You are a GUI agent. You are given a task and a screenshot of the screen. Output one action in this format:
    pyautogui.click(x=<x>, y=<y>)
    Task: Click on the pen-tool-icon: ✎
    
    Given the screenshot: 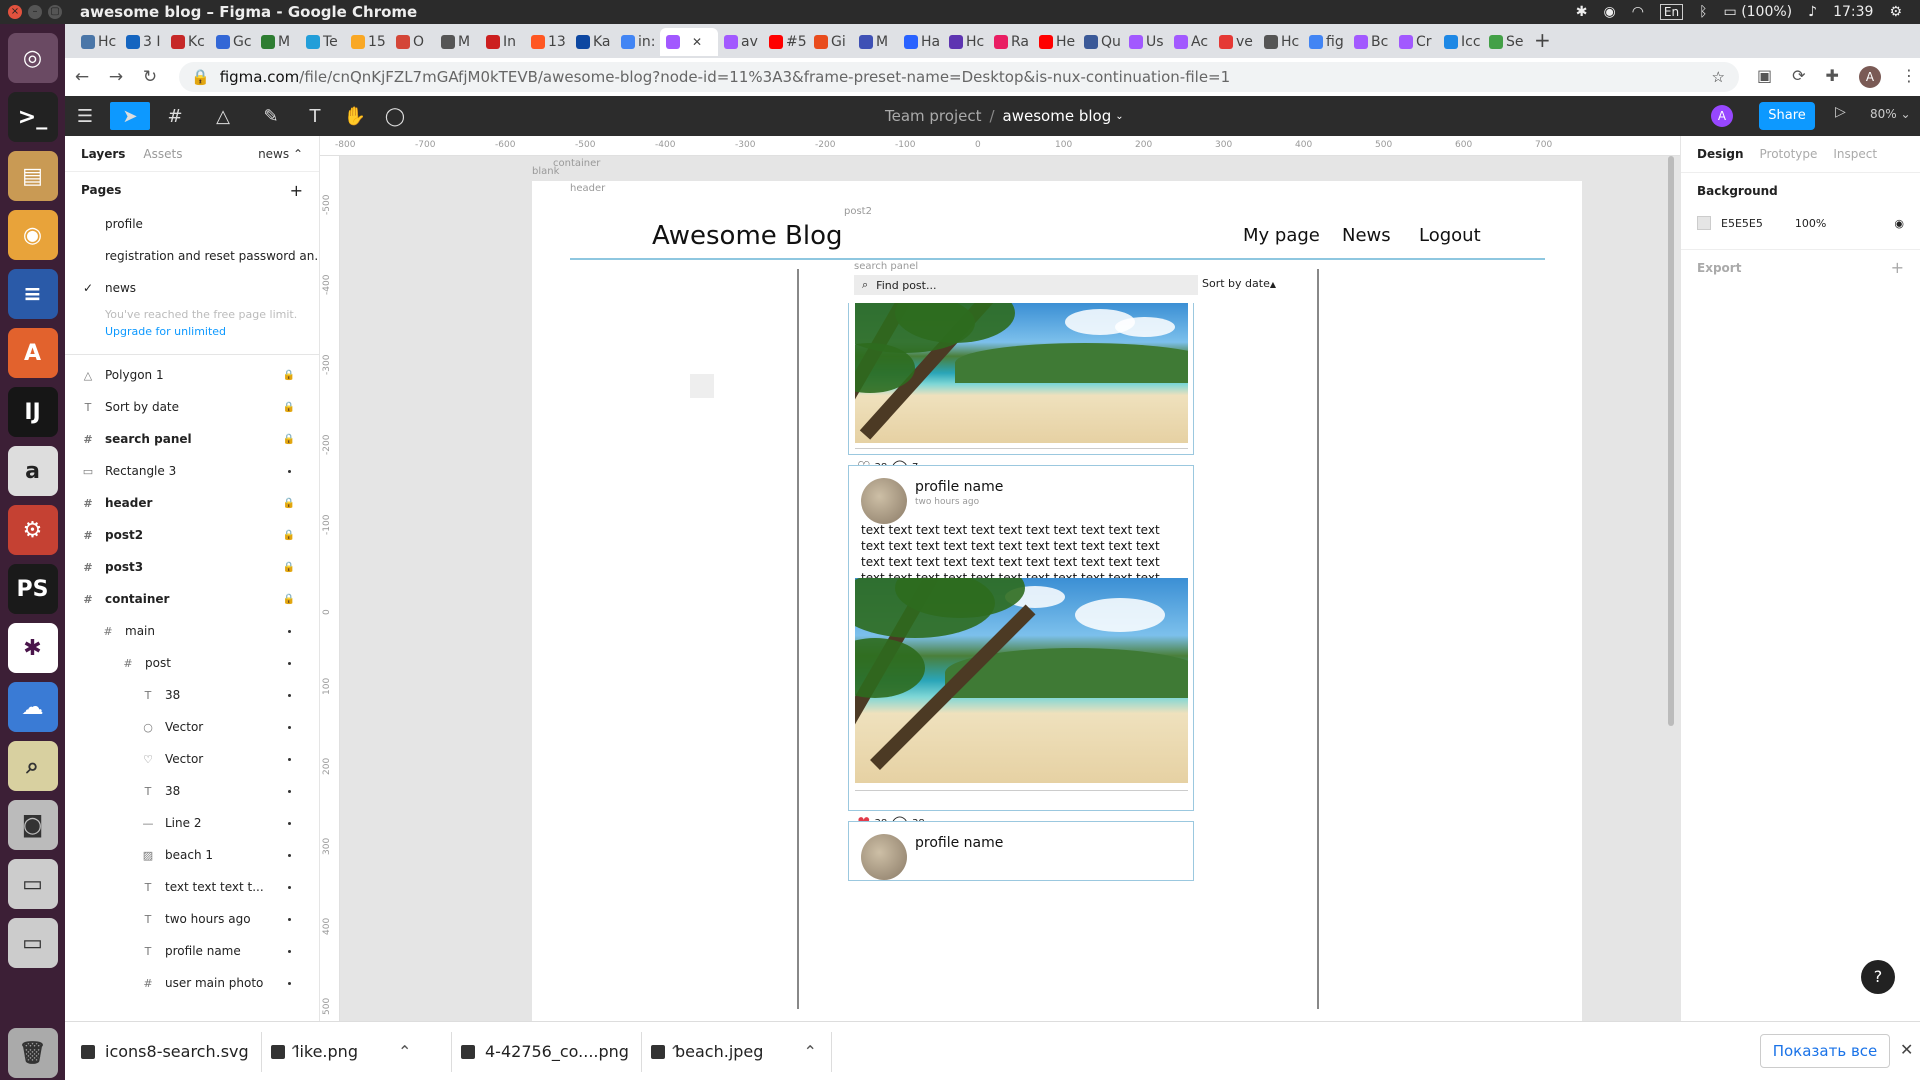 What is the action you would take?
    pyautogui.click(x=271, y=116)
    